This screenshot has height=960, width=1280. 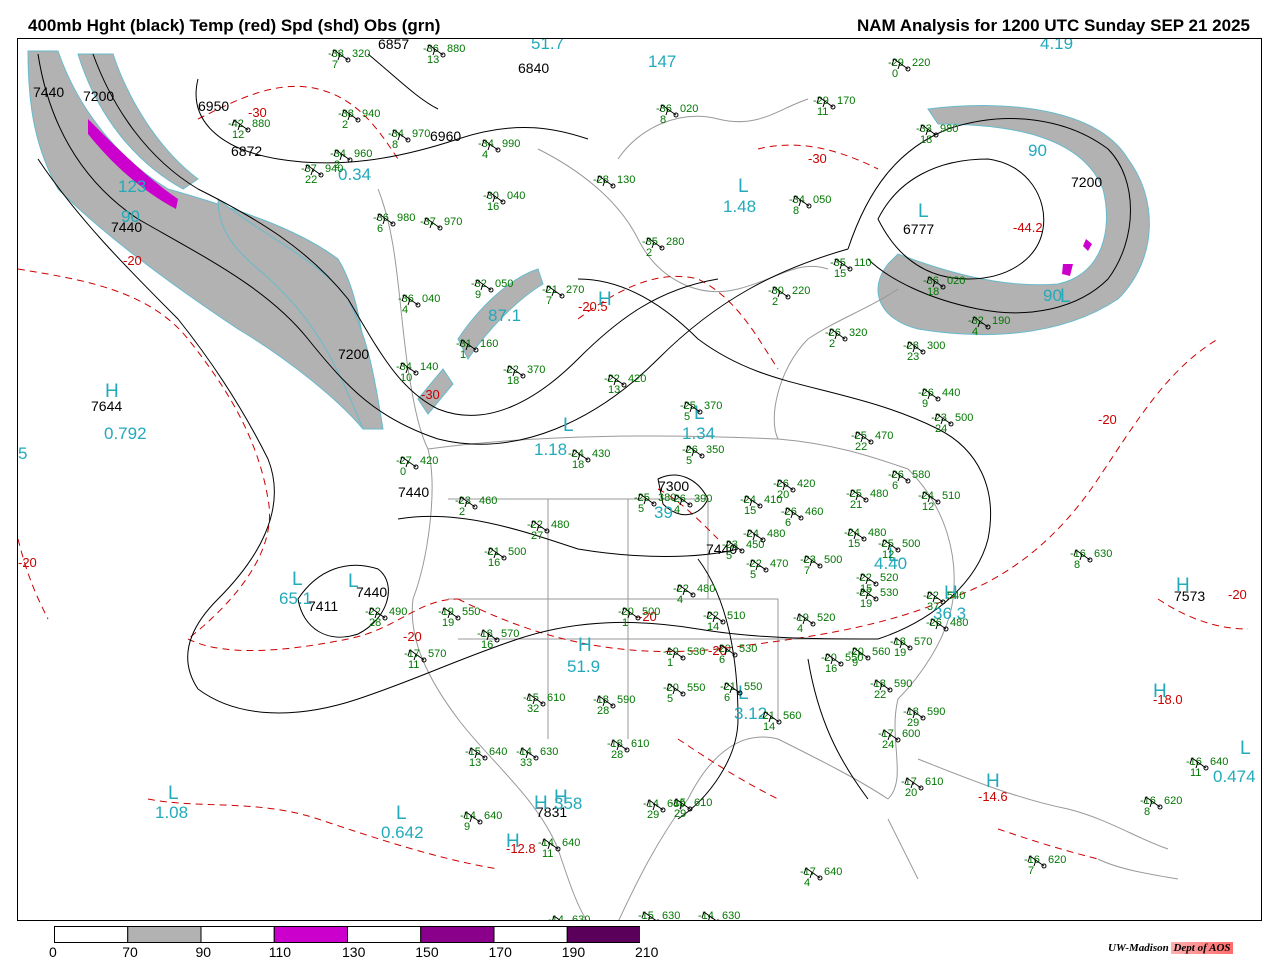 I want to click on obs-dewpoint-depression: 8, so click(x=395, y=145).